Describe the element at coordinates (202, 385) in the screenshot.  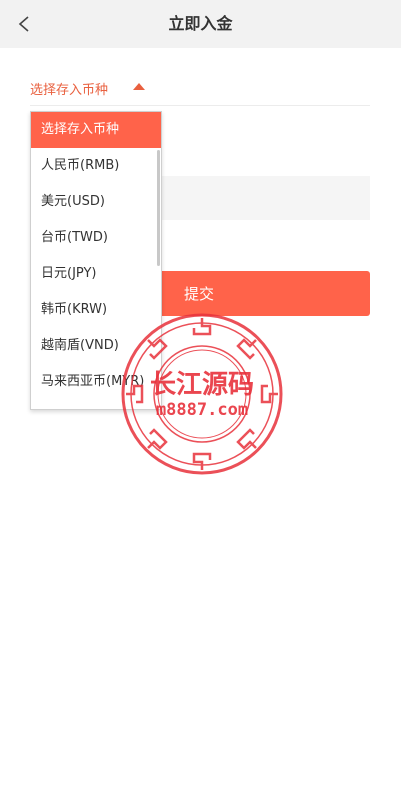
I see `watermark-brand-text: 长江源码` at that location.